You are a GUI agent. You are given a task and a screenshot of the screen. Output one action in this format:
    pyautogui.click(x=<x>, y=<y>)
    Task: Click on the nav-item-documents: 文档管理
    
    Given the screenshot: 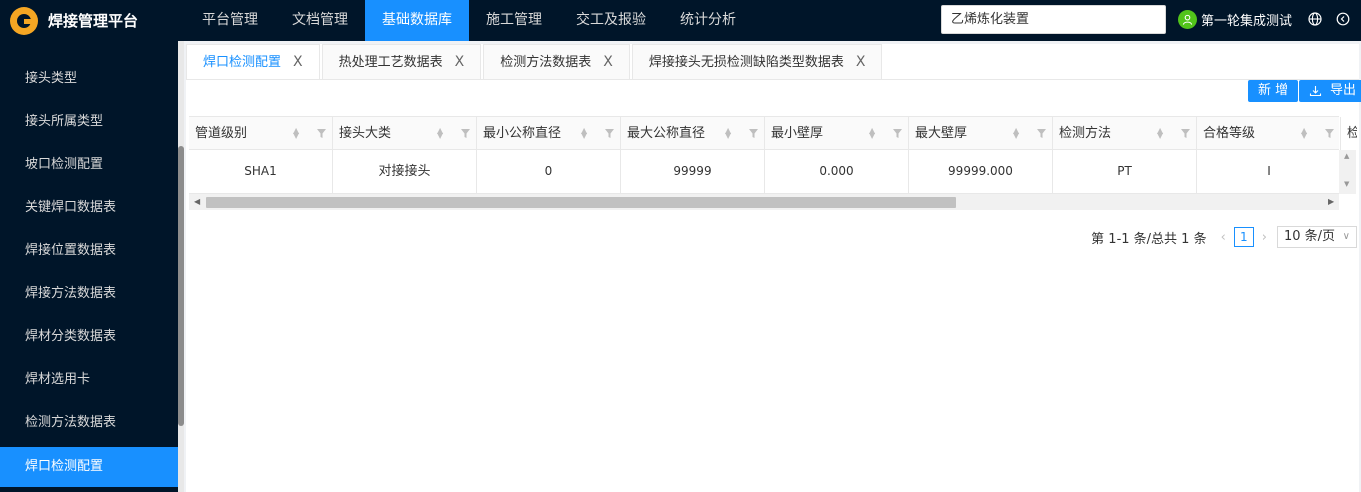 What is the action you would take?
    pyautogui.click(x=320, y=20)
    